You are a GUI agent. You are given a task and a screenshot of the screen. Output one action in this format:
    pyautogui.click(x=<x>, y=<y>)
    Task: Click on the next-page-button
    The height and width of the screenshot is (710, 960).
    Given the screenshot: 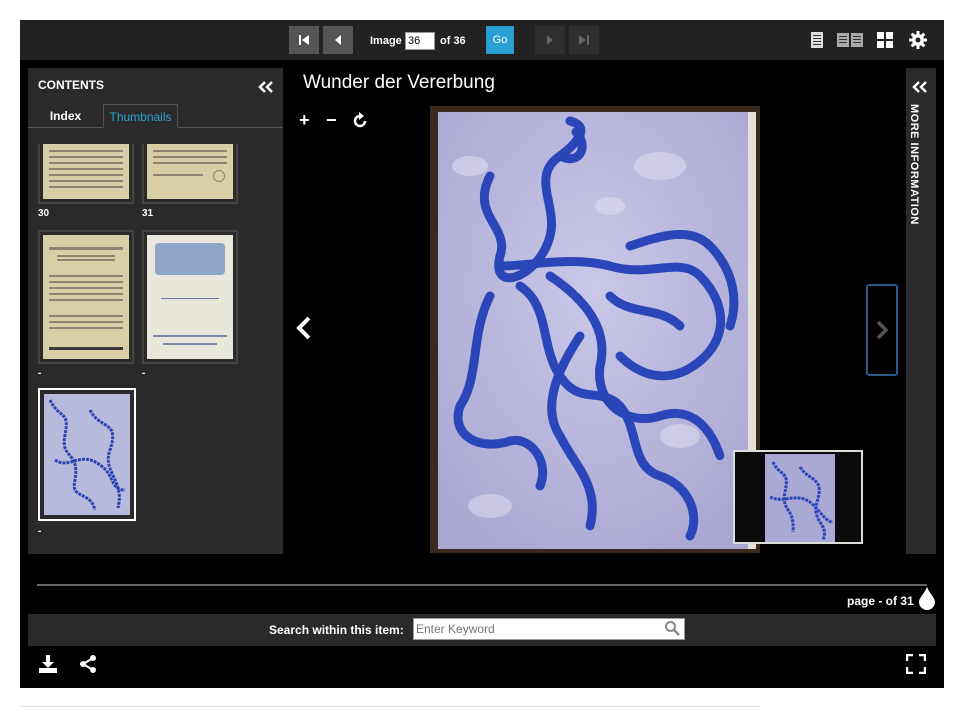 What is the action you would take?
    pyautogui.click(x=550, y=40)
    